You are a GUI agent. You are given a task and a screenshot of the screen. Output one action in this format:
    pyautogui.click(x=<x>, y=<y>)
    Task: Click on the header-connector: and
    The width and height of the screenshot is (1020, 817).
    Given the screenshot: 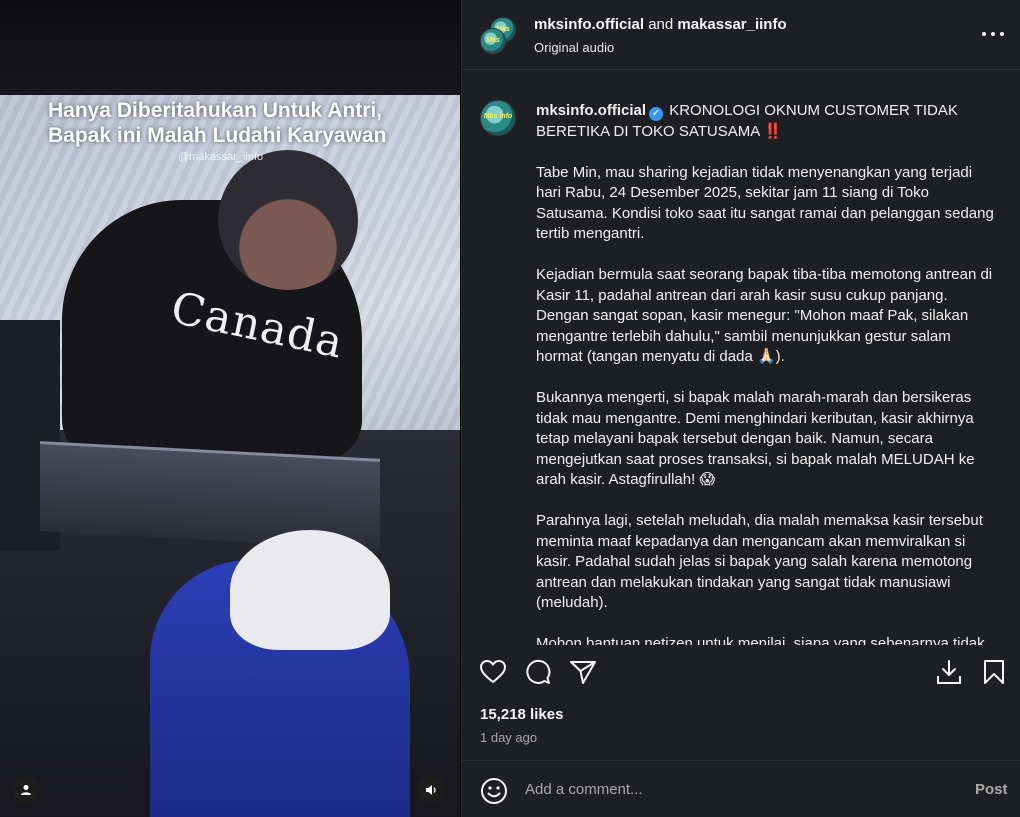 What is the action you would take?
    pyautogui.click(x=661, y=24)
    